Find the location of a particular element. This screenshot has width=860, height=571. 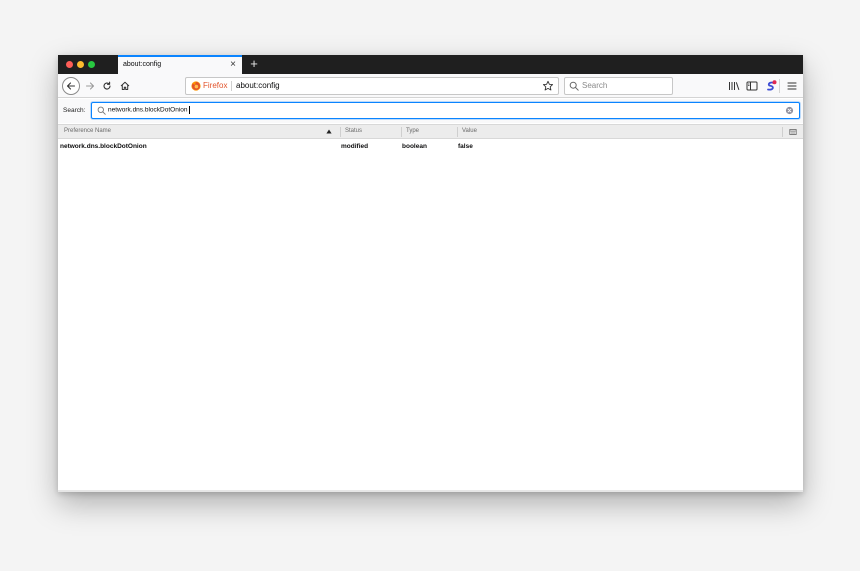

sort-arrow-icon is located at coordinates (329, 131).